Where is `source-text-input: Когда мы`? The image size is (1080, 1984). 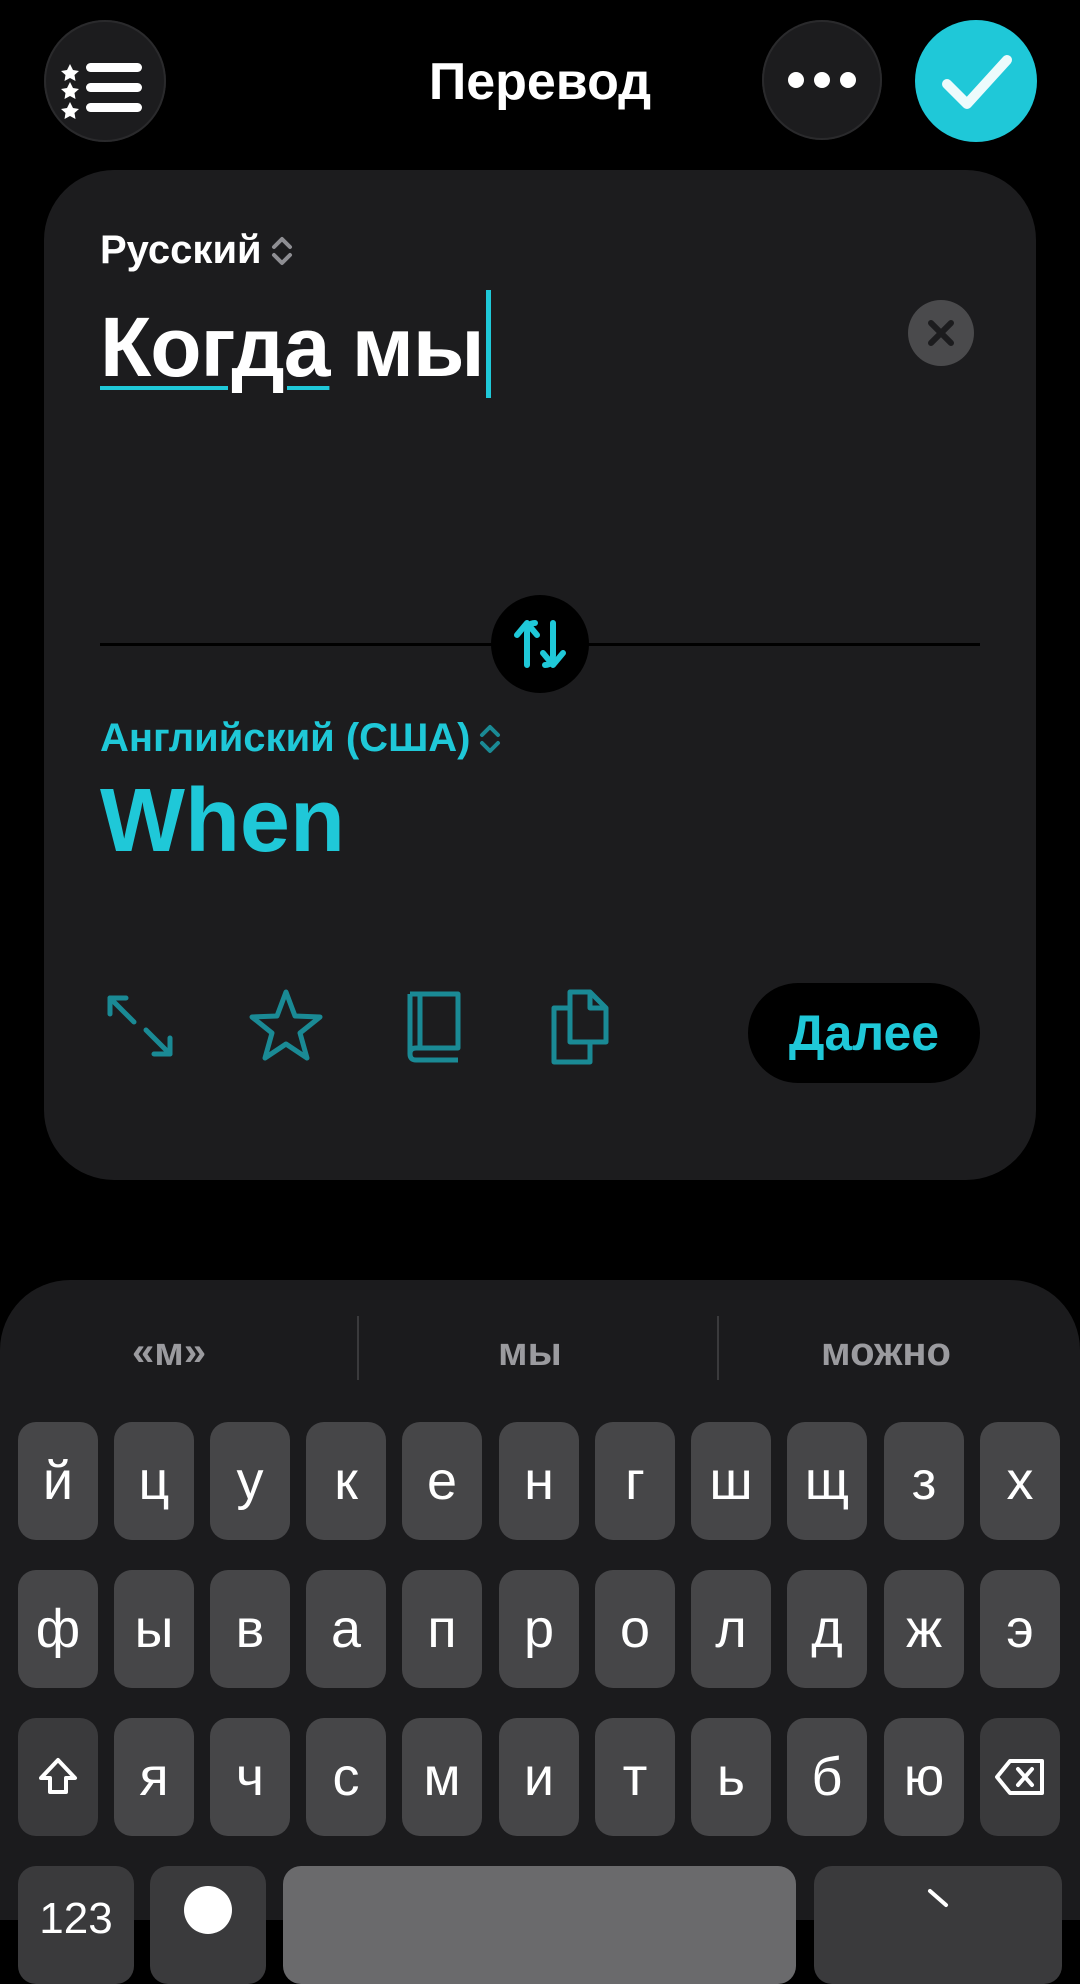 source-text-input: Когда мы is located at coordinates (295, 344).